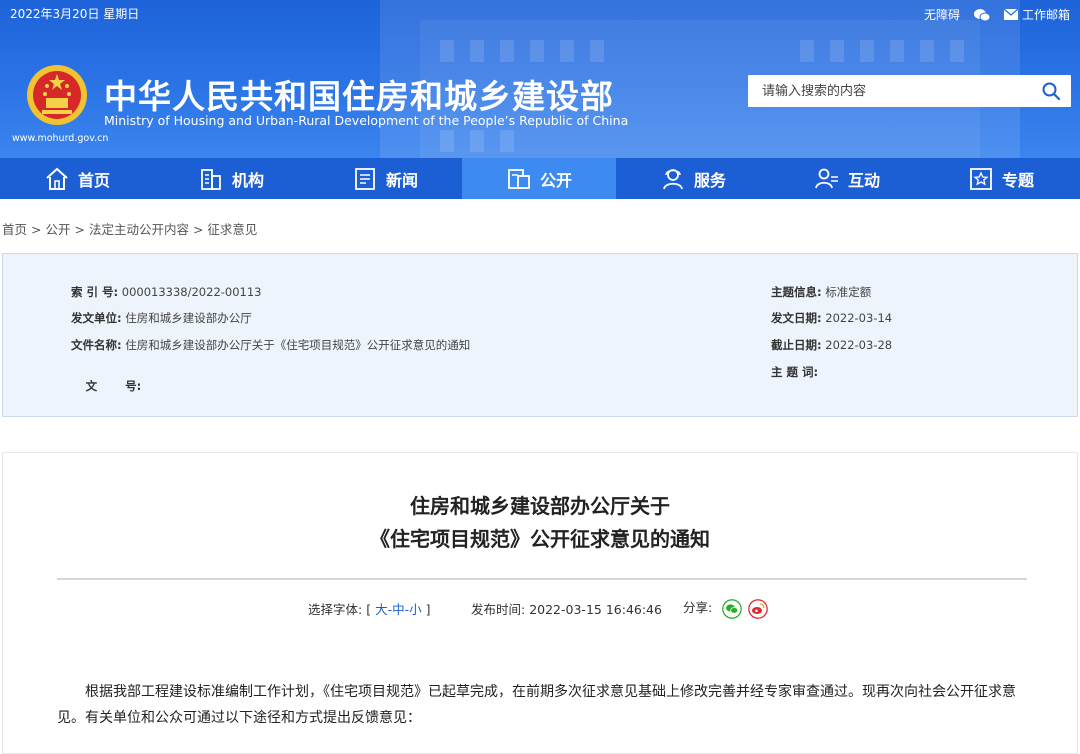 The image size is (1080, 754). I want to click on info-filename: 文件名称: 住房和城乡建设部办公厅关于《住宅项目规范》公开征求意见的通知, so click(270, 345).